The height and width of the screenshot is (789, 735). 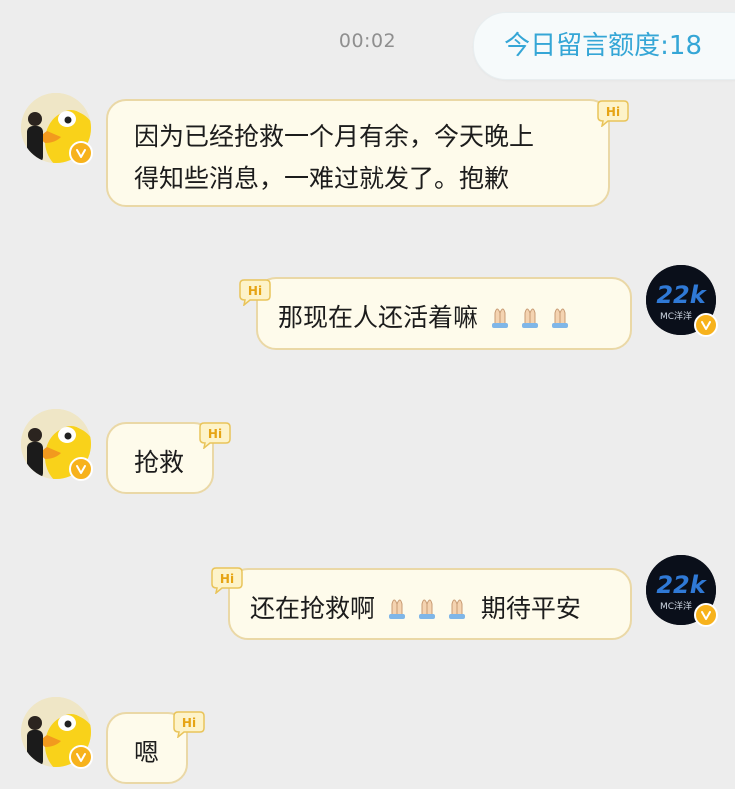 I want to click on message-text: 抢救, so click(x=159, y=462).